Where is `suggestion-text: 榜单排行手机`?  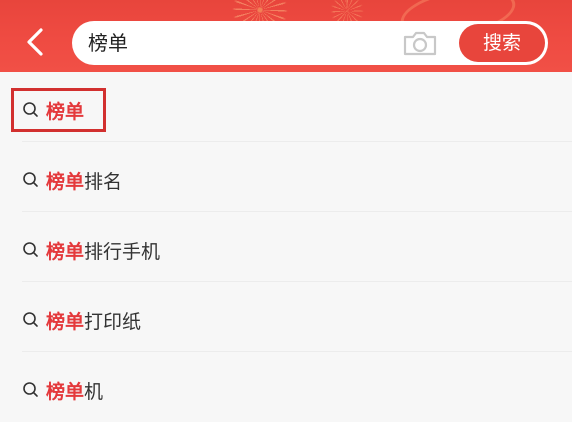 suggestion-text: 榜单排行手机 is located at coordinates (103, 250).